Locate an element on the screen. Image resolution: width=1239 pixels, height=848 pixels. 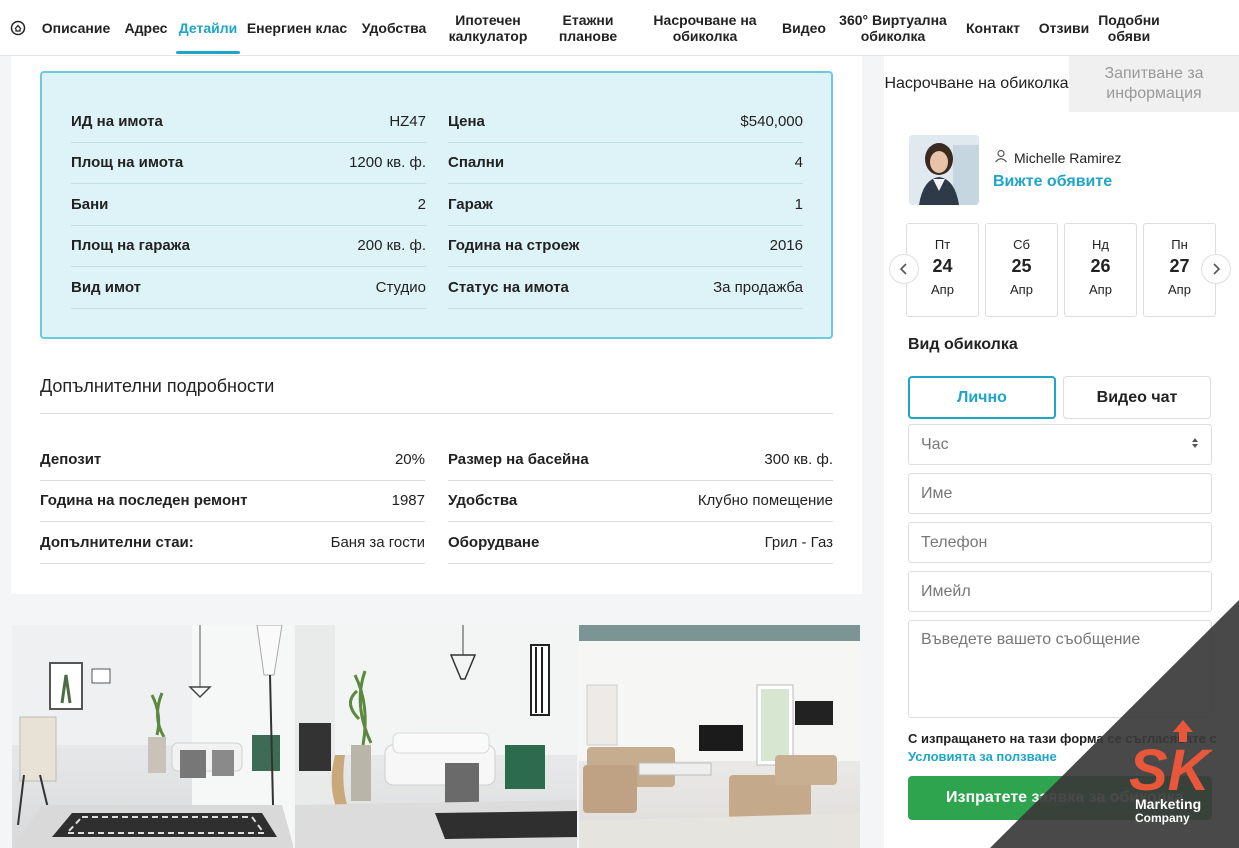
date-picker: Пт 24 Апр Сб 25 Апр Нд 26 Апр Пн 27 Апр is located at coordinates (1072, 270).